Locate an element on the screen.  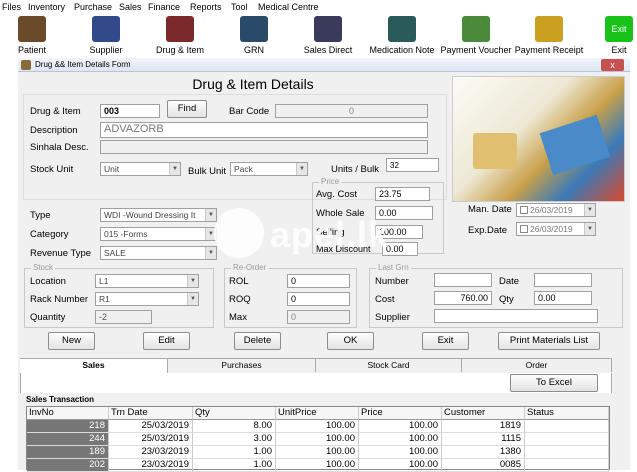
close-button: x is located at coordinates (612, 65).